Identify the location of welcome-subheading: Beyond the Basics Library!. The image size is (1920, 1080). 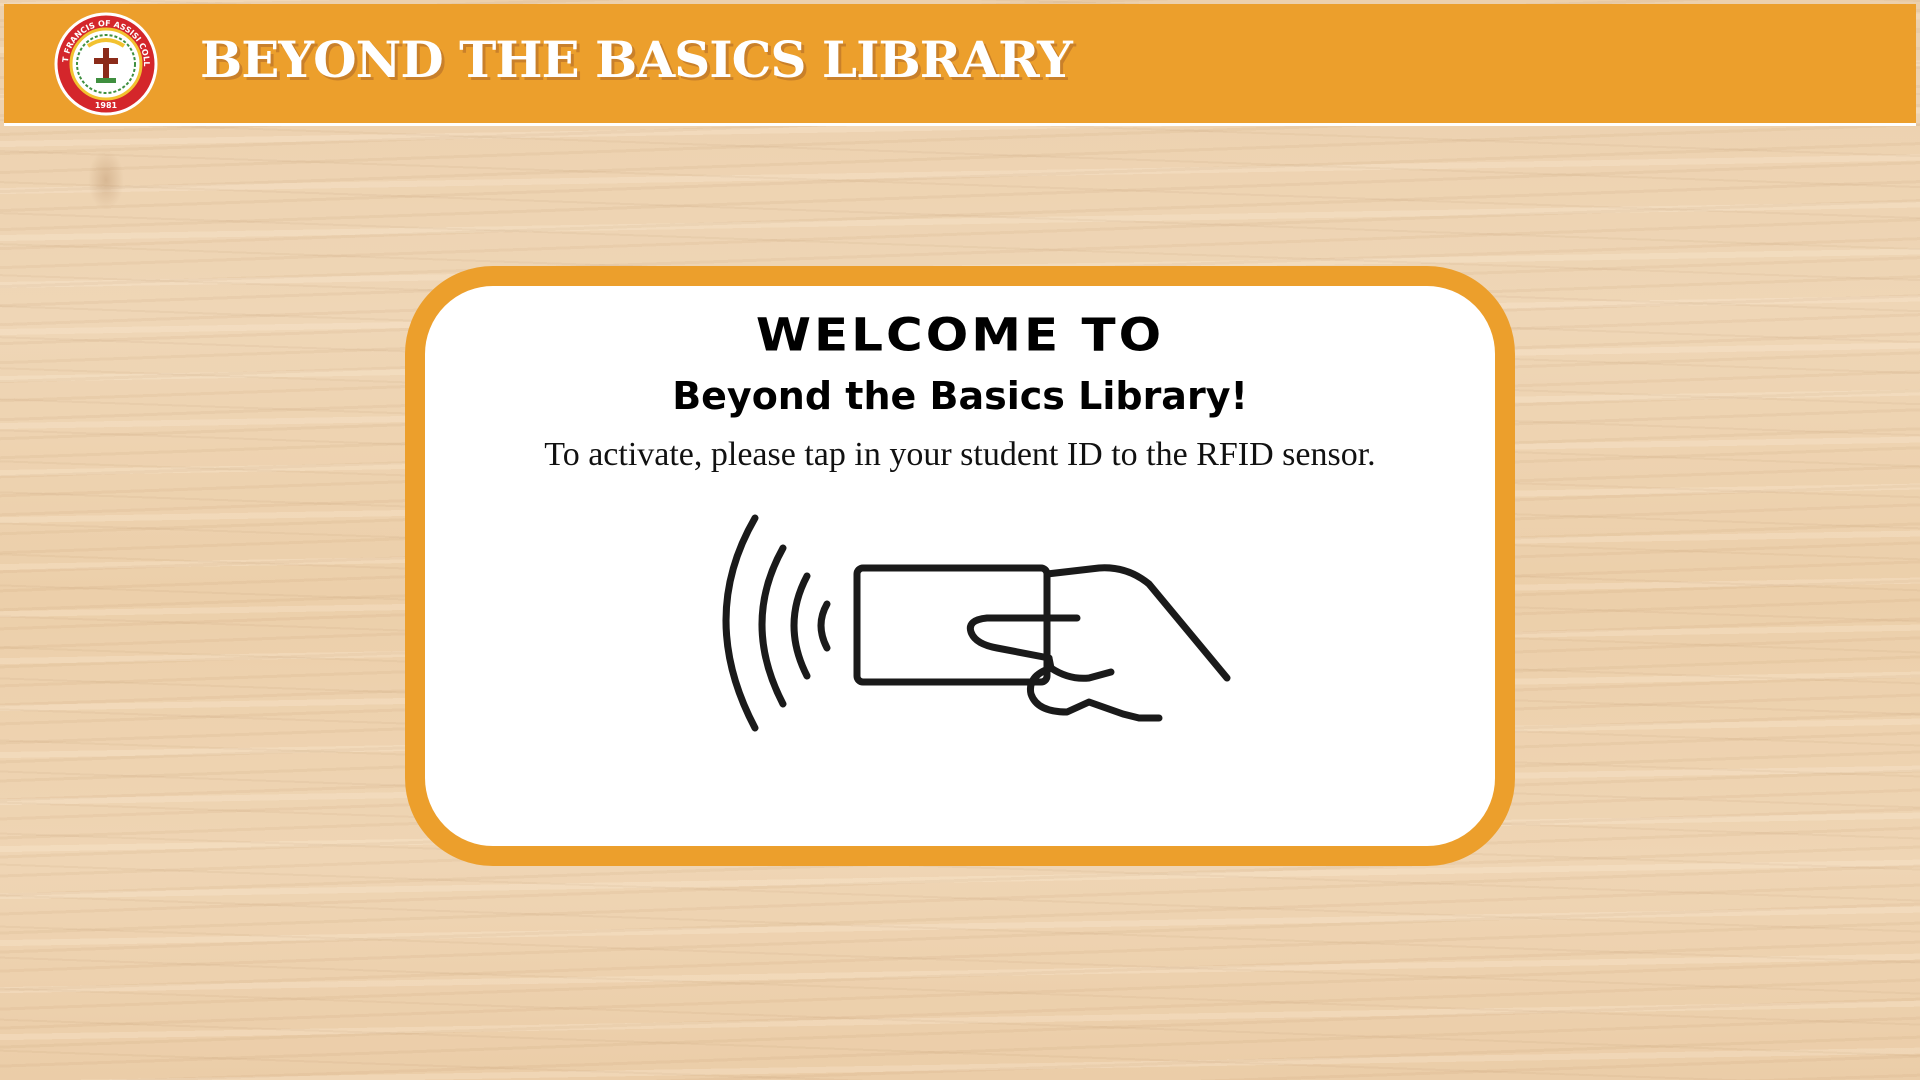
(960, 396).